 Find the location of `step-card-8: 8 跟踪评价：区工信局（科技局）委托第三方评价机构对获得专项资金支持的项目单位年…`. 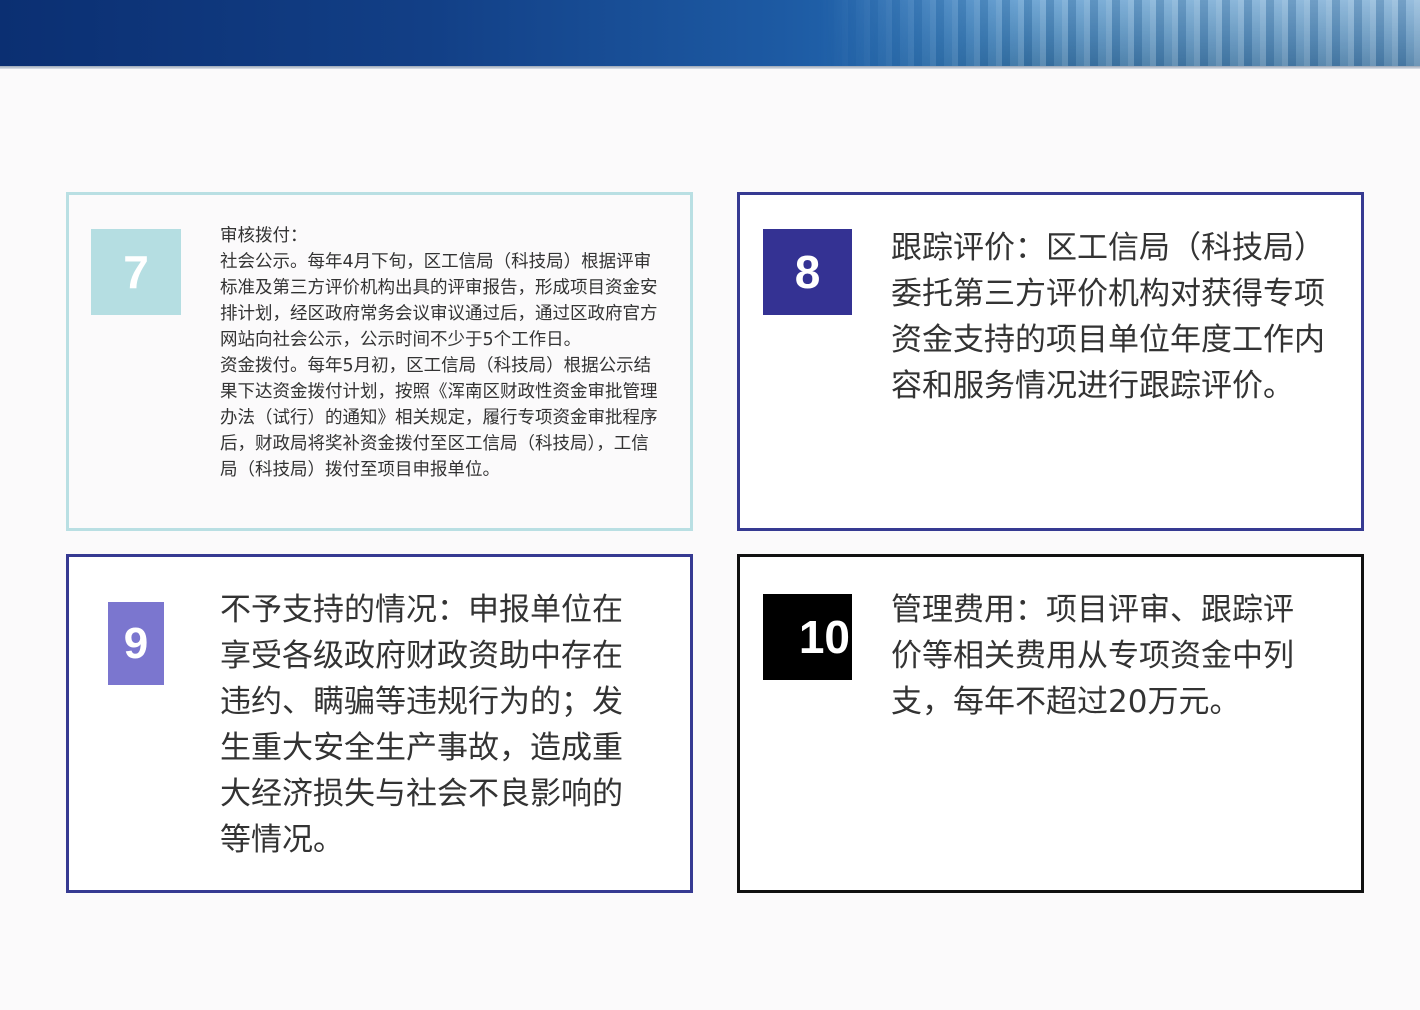

step-card-8: 8 跟踪评价：区工信局（科技局）委托第三方评价机构对获得专项资金支持的项目单位年… is located at coordinates (1050, 361).